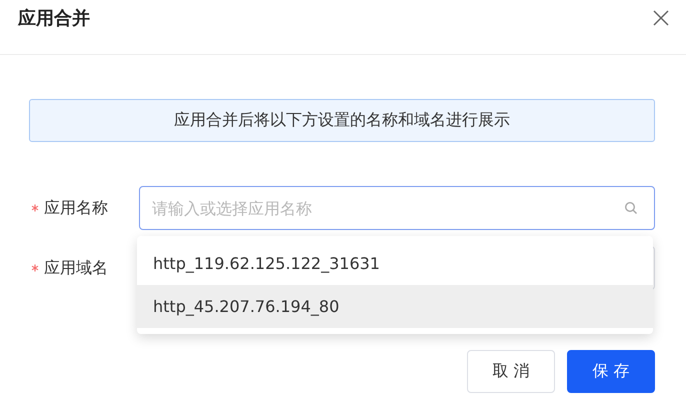 The height and width of the screenshot is (419, 686). I want to click on dropdown-option: http_119.62.125.122_31631, so click(395, 263).